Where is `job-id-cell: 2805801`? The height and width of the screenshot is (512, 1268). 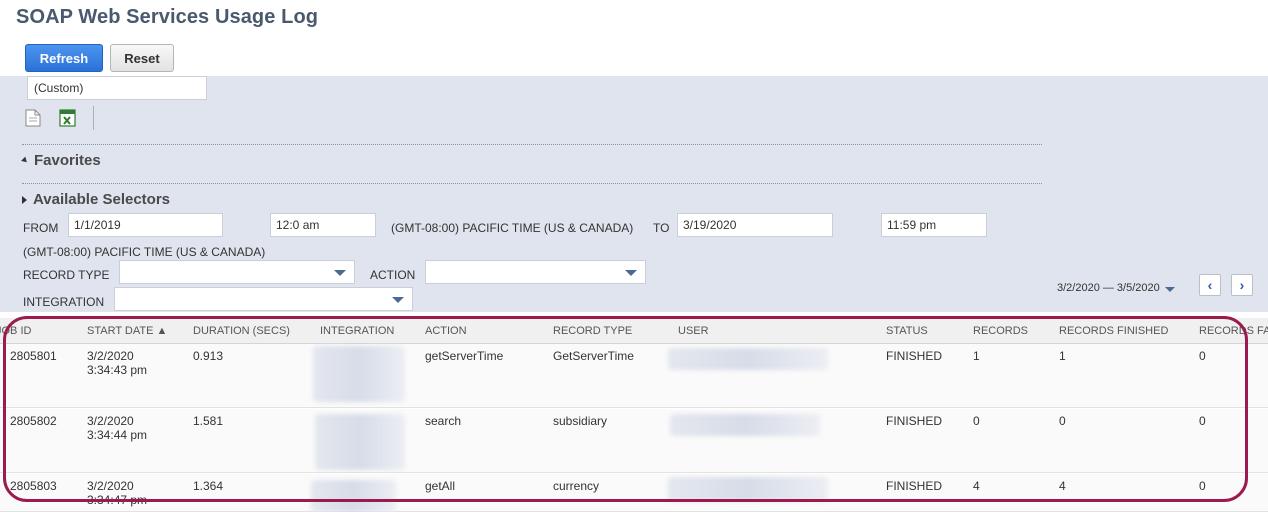
job-id-cell: 2805801 is located at coordinates (33, 356).